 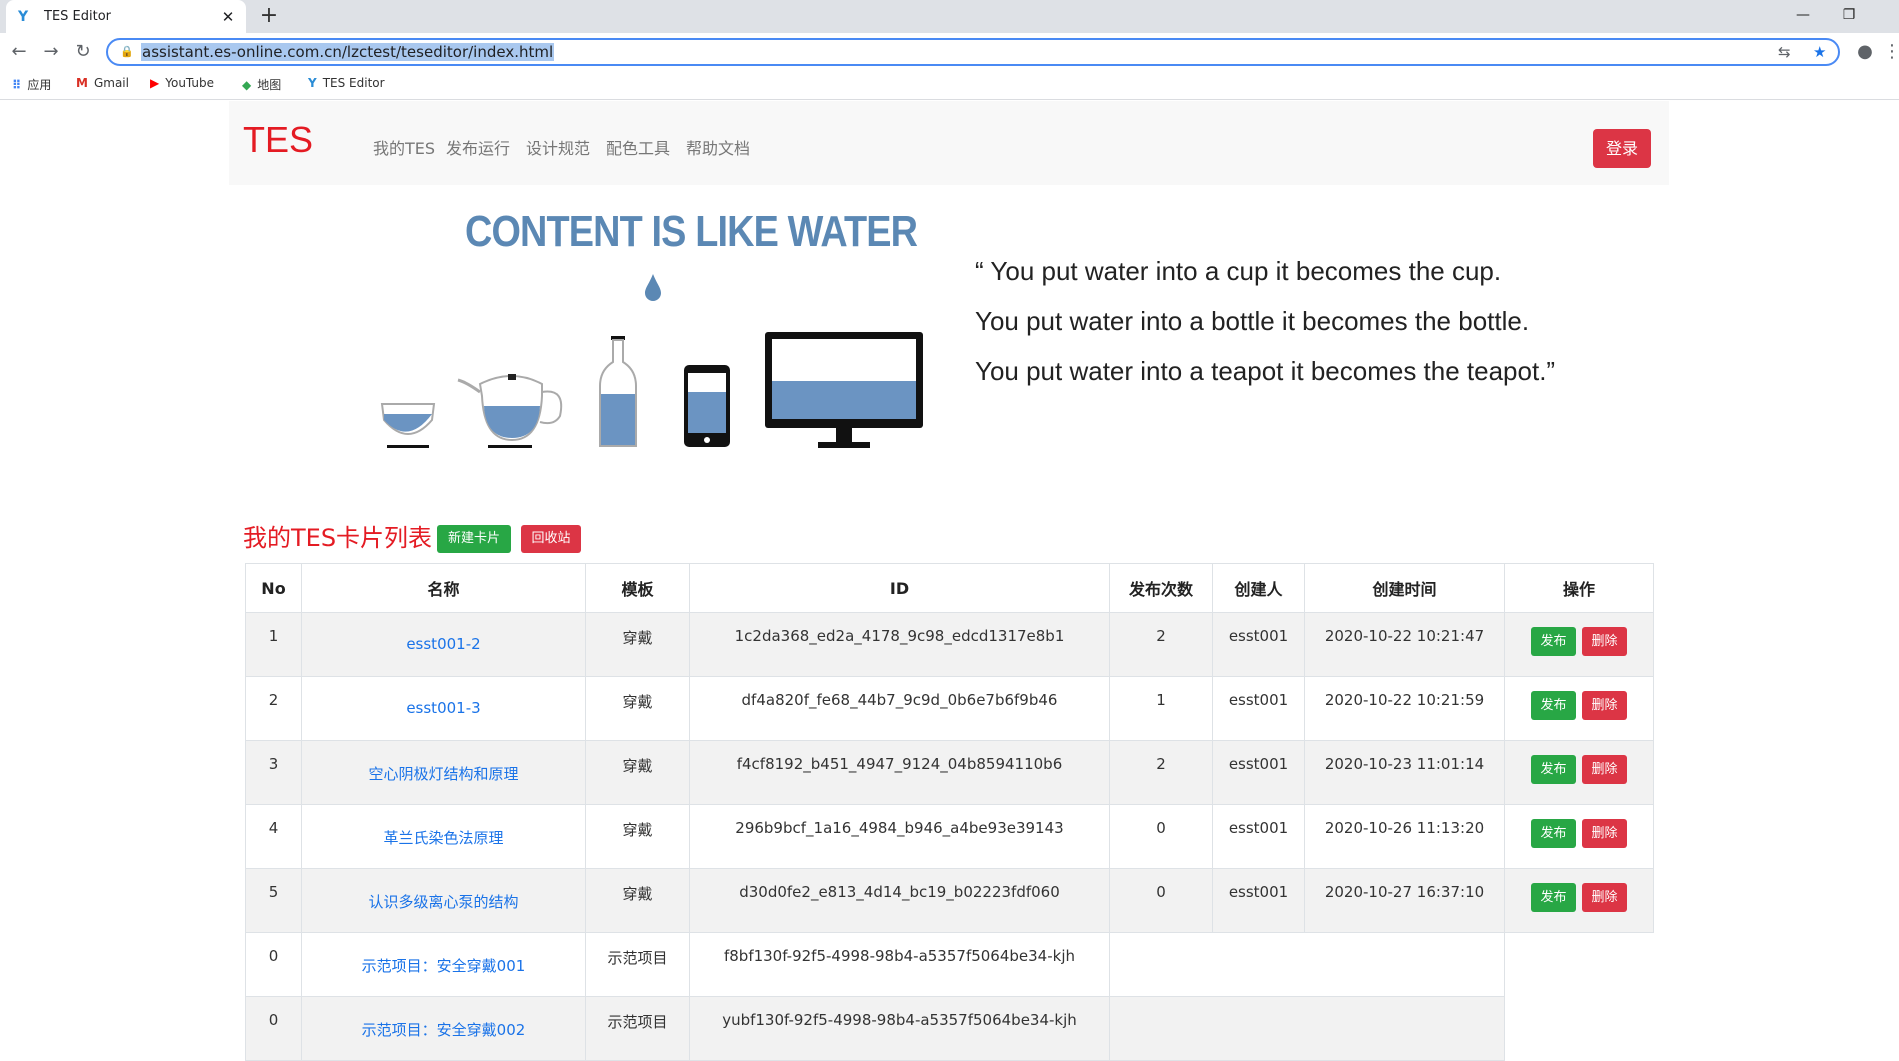 I want to click on cell-created-time: 2020-10-22 10:21:59, so click(x=1404, y=708).